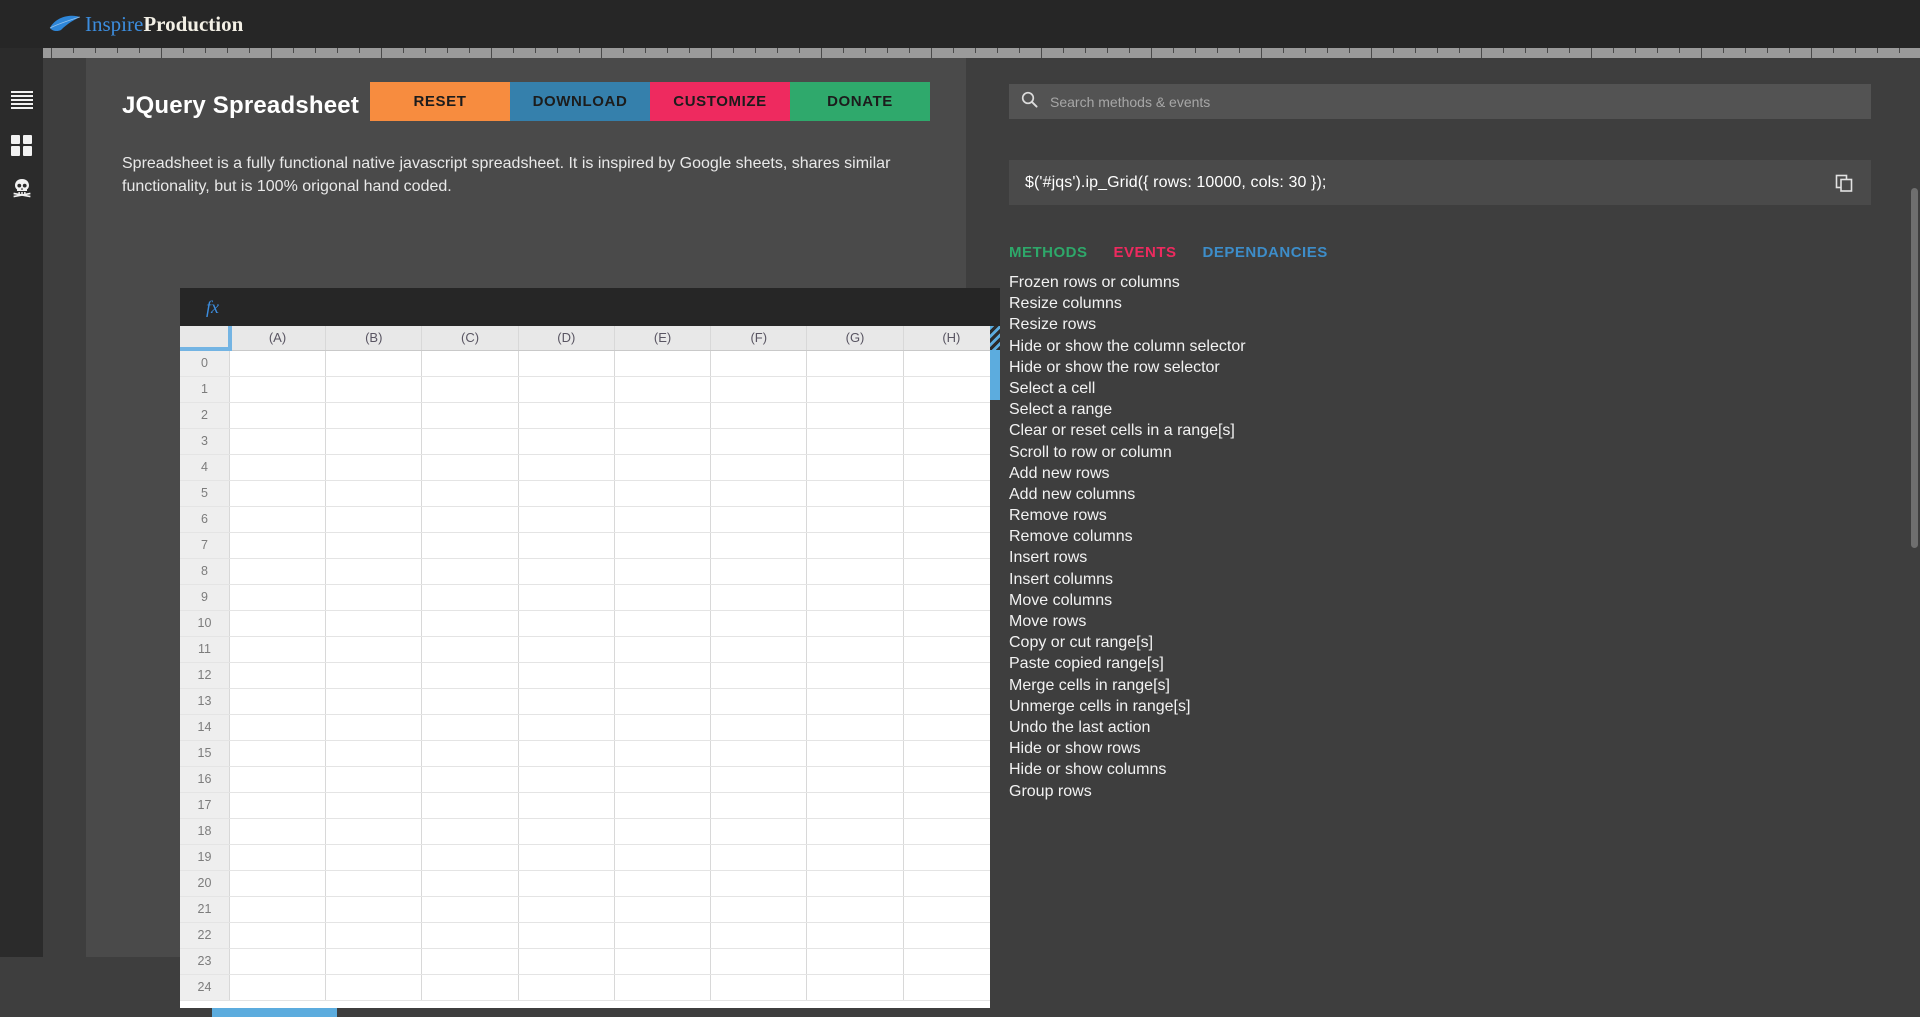 This screenshot has height=1017, width=1920. I want to click on page-vertical-scrollbar-thumb, so click(1914, 368).